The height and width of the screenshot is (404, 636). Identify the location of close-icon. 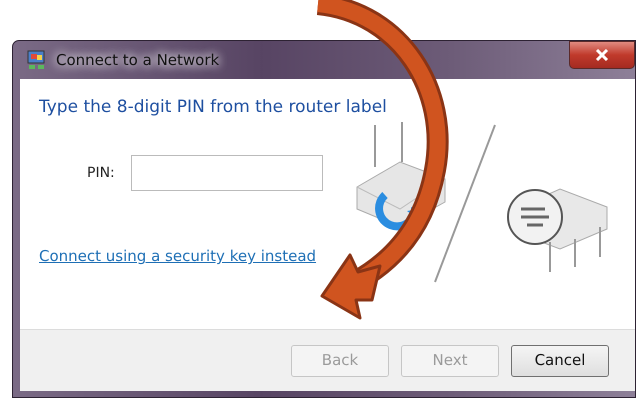
(602, 55).